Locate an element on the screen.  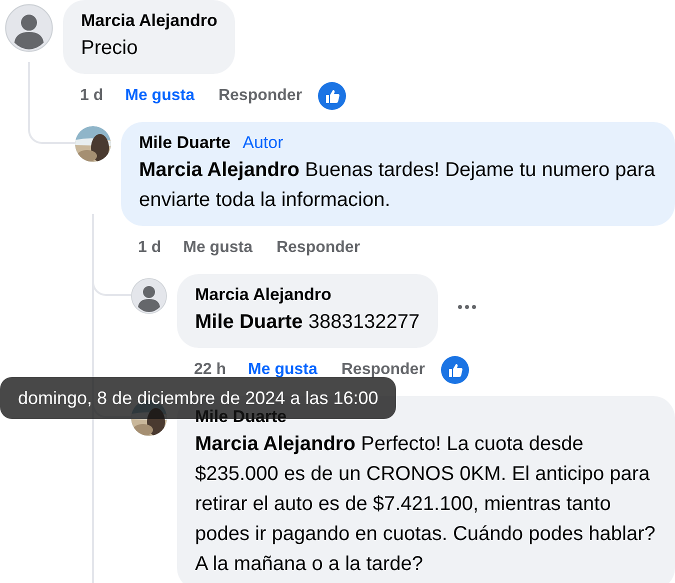
comment-text: Mile Duarte 3883132277 is located at coordinates (307, 322).